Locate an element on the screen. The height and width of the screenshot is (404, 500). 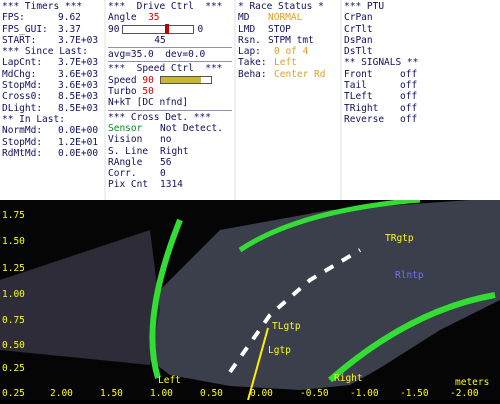
mdchg-value: 3.6E+03 is located at coordinates (78, 74).